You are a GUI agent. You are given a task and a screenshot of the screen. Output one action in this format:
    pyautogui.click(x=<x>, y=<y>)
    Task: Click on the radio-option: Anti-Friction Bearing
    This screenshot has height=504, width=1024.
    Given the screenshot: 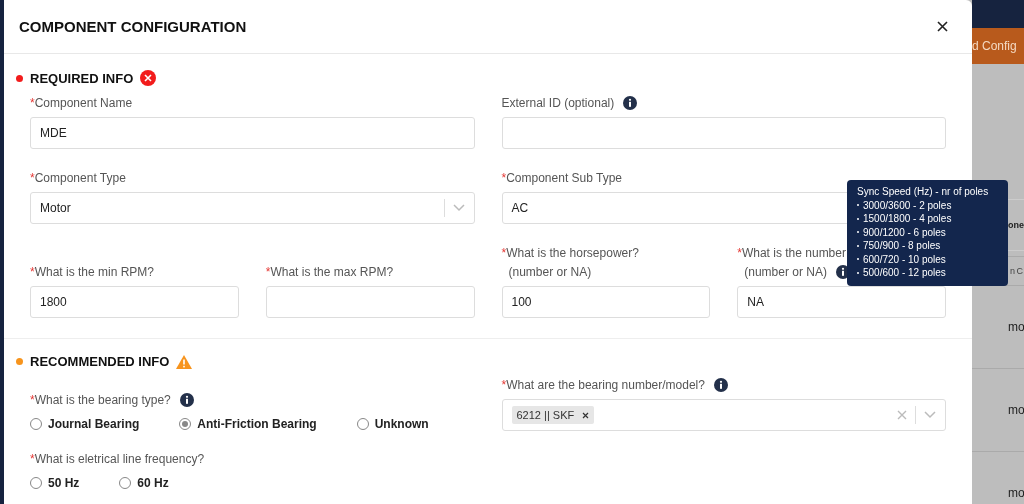 What is the action you would take?
    pyautogui.click(x=248, y=424)
    